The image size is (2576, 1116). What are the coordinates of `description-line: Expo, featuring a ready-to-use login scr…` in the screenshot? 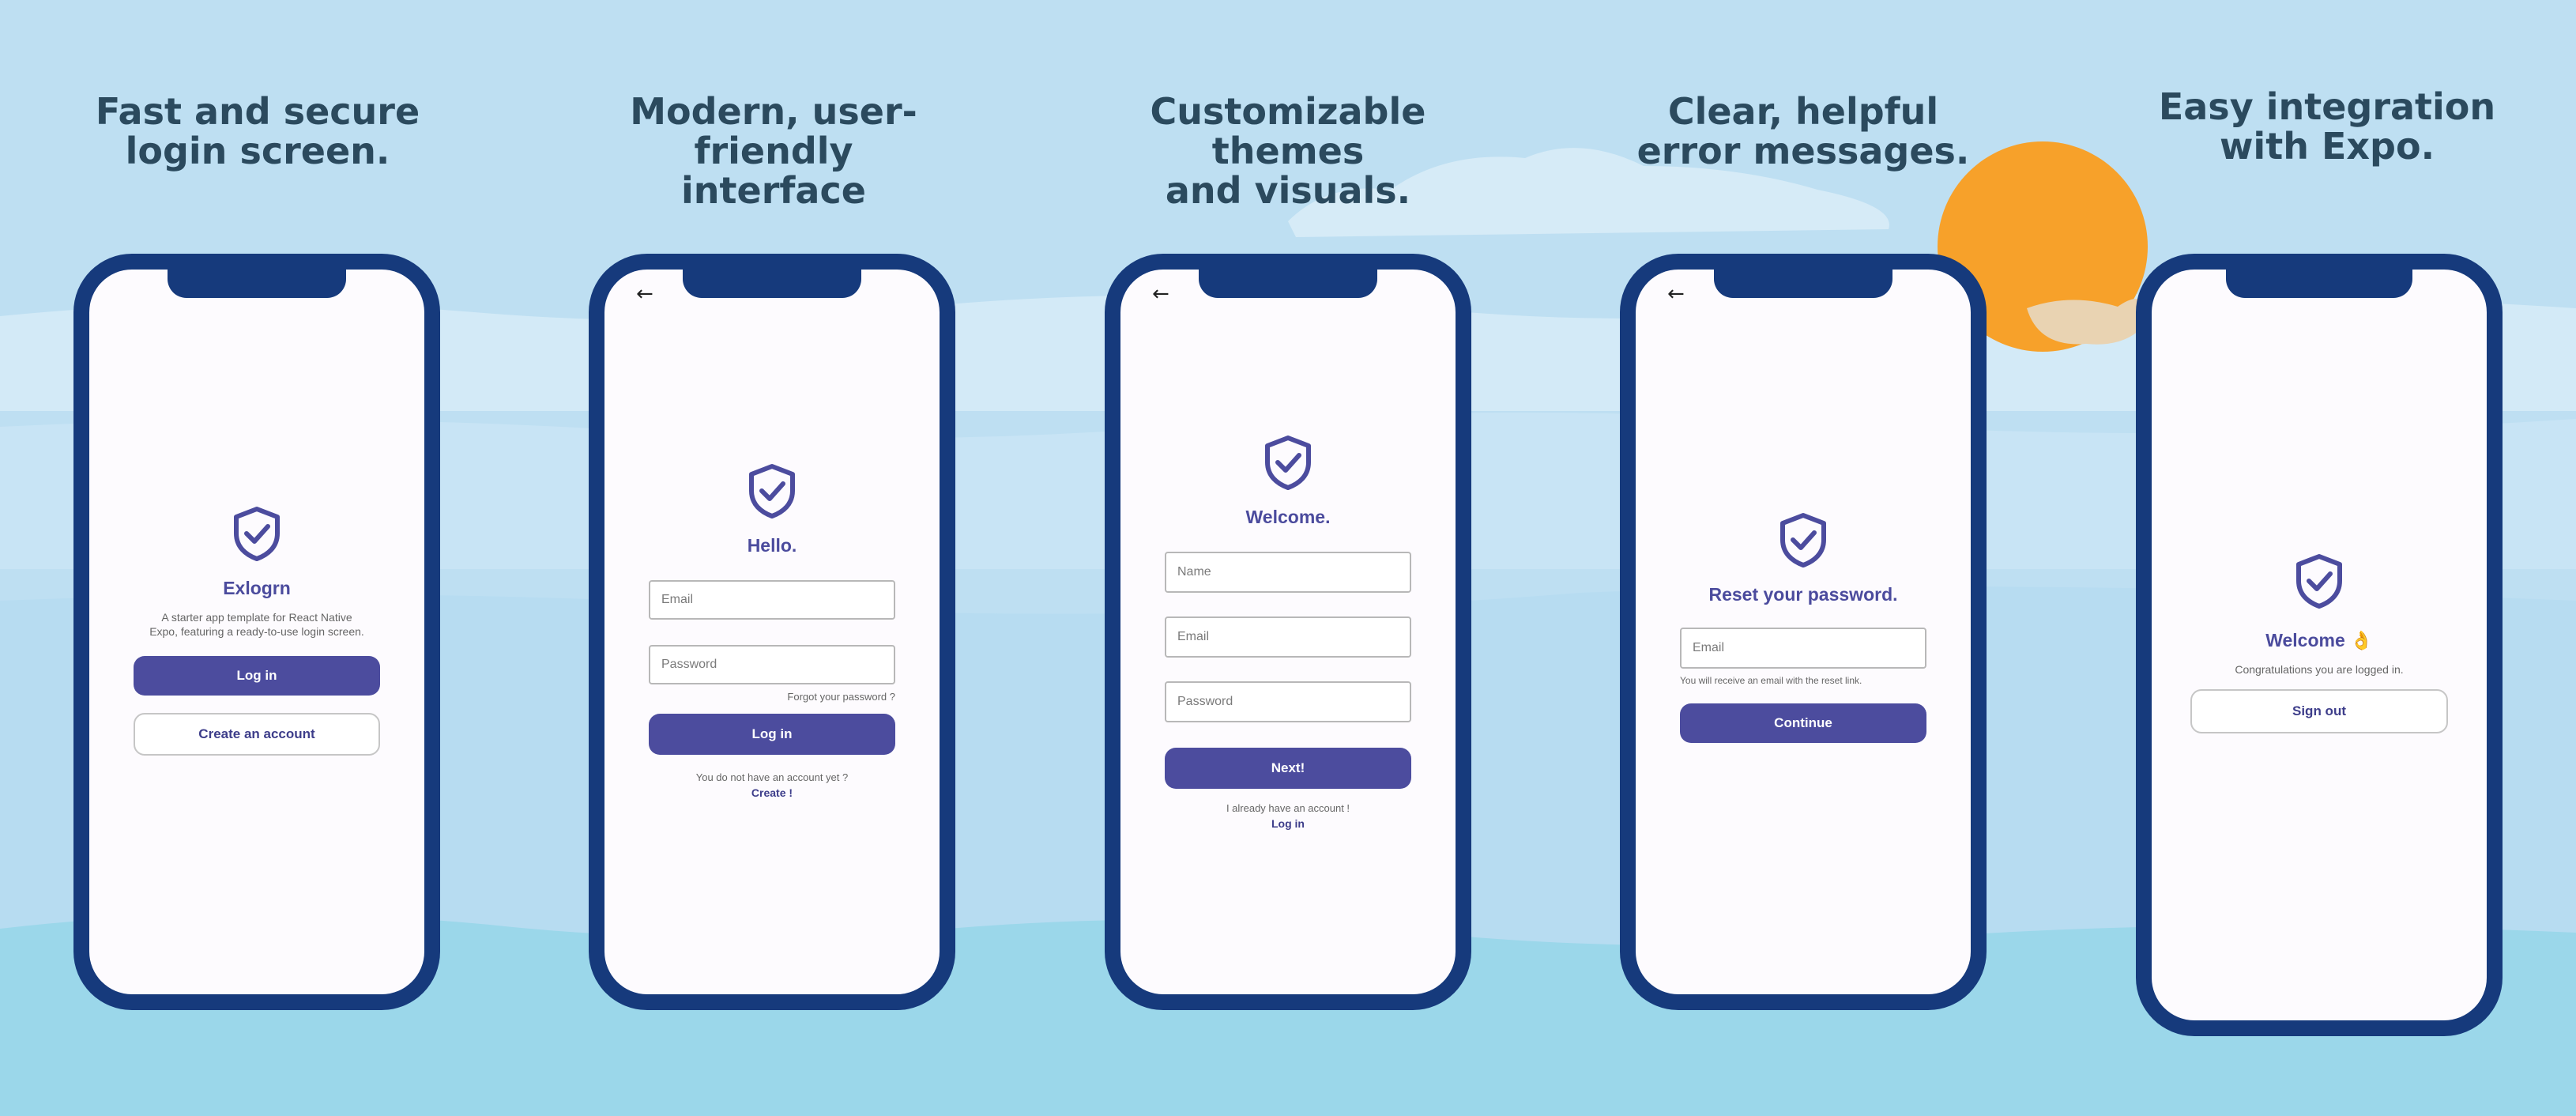 It's located at (256, 631).